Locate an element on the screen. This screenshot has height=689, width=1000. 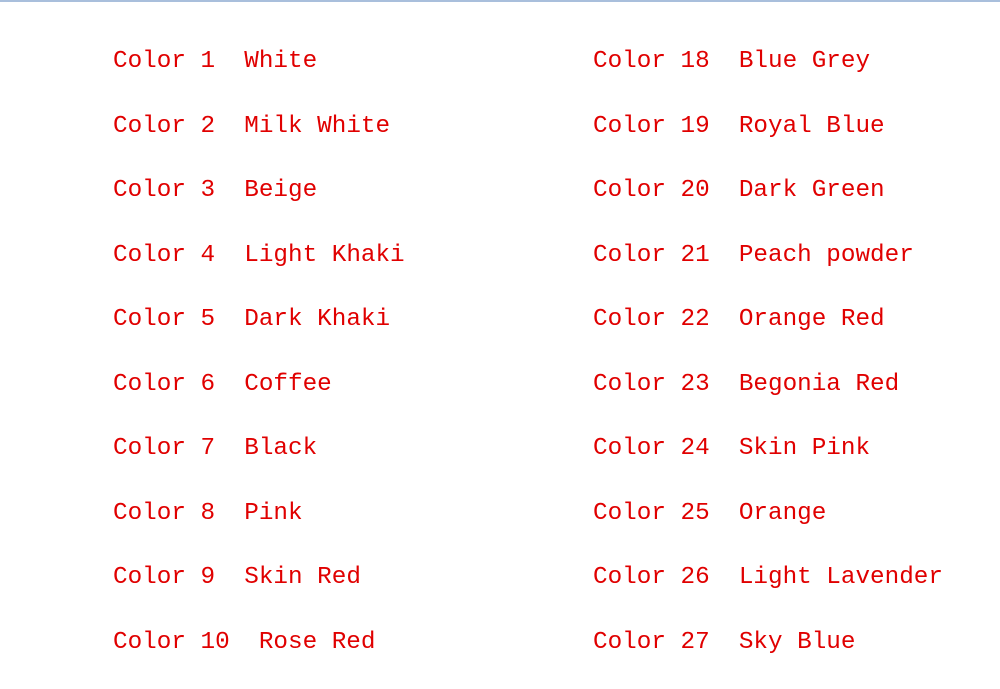
color-number: Color 7 is located at coordinates (164, 448).